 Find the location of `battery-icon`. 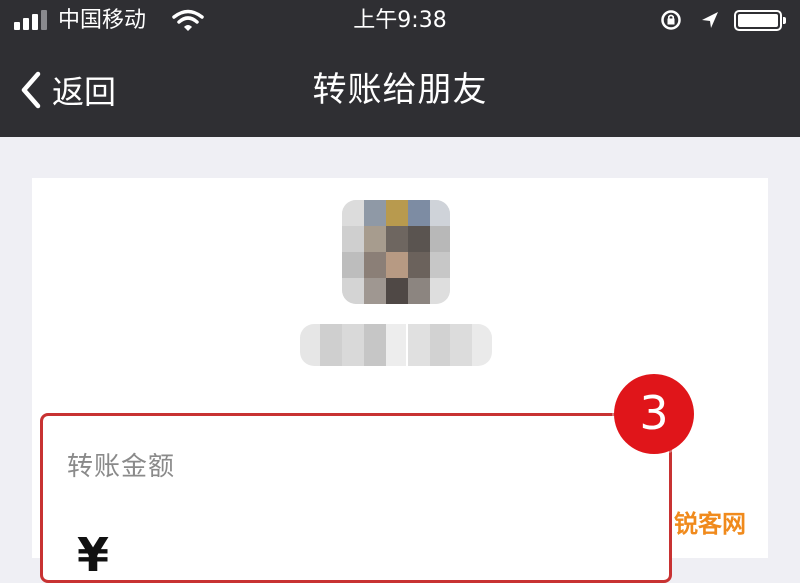

battery-icon is located at coordinates (760, 20).